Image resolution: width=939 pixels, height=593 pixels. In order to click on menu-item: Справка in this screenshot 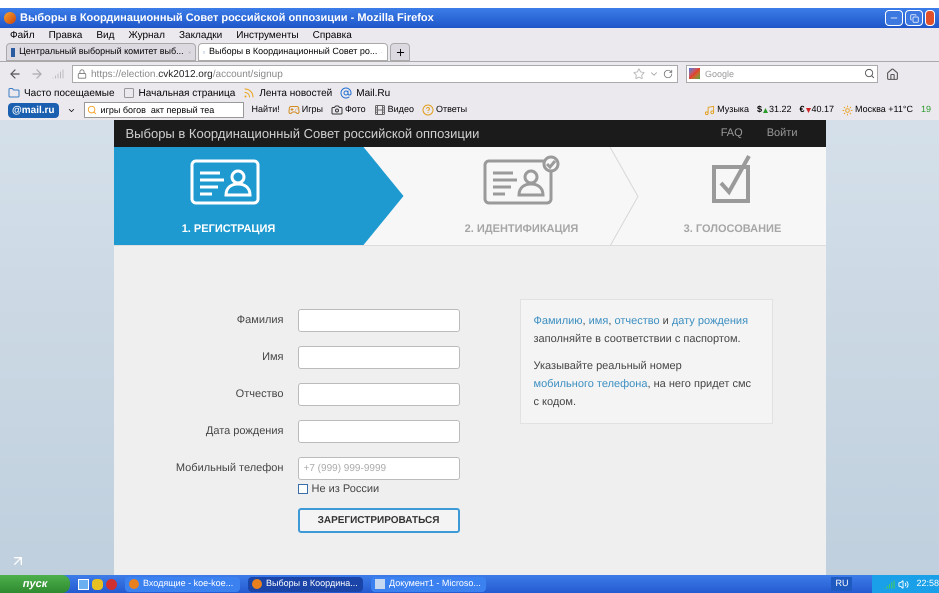, I will do `click(332, 35)`.